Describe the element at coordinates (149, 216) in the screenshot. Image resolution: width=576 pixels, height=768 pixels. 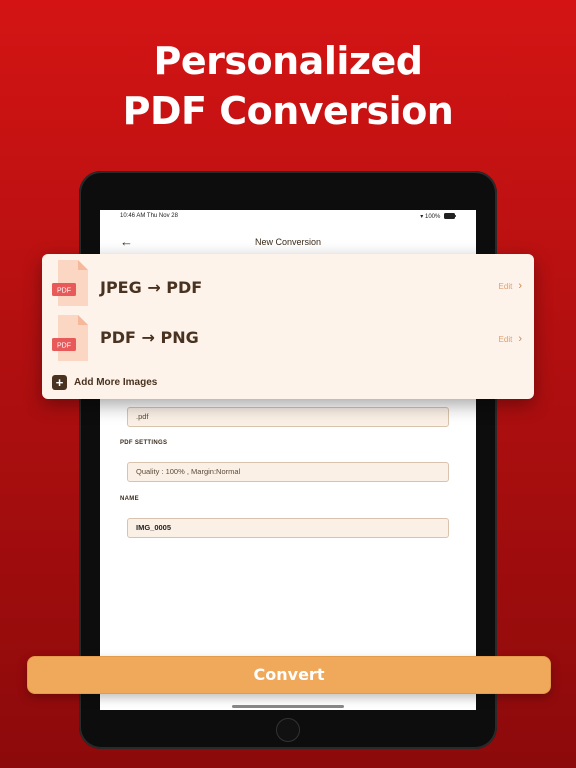
I see `status-time: 10:46 AM Thu Nov 28` at that location.